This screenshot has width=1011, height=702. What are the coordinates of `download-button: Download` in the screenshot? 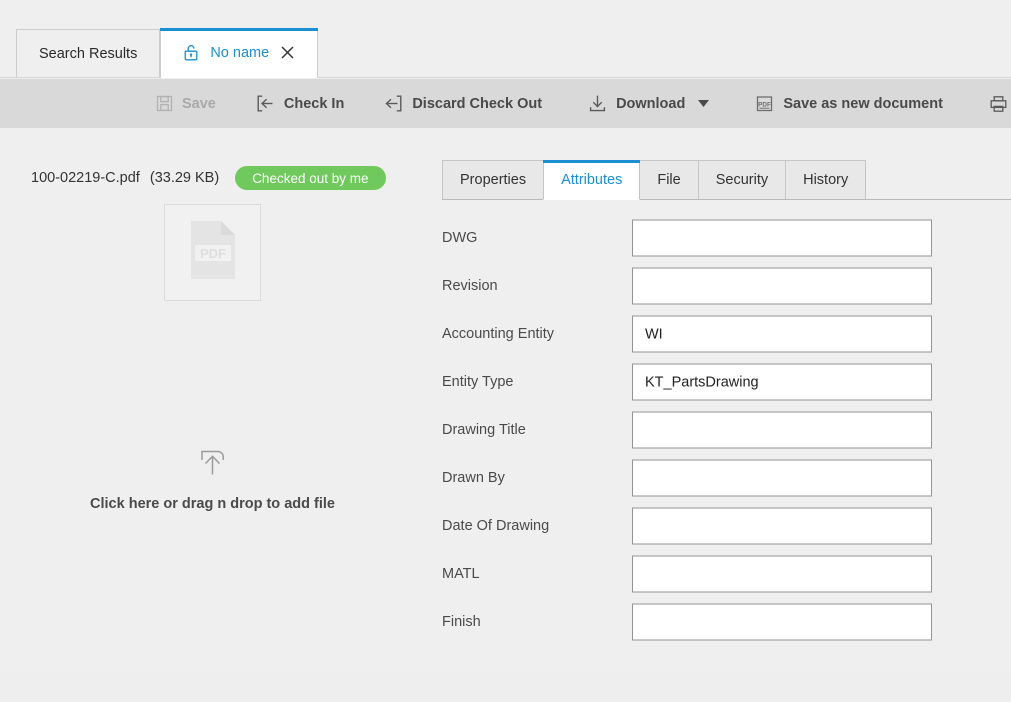 It's located at (648, 103).